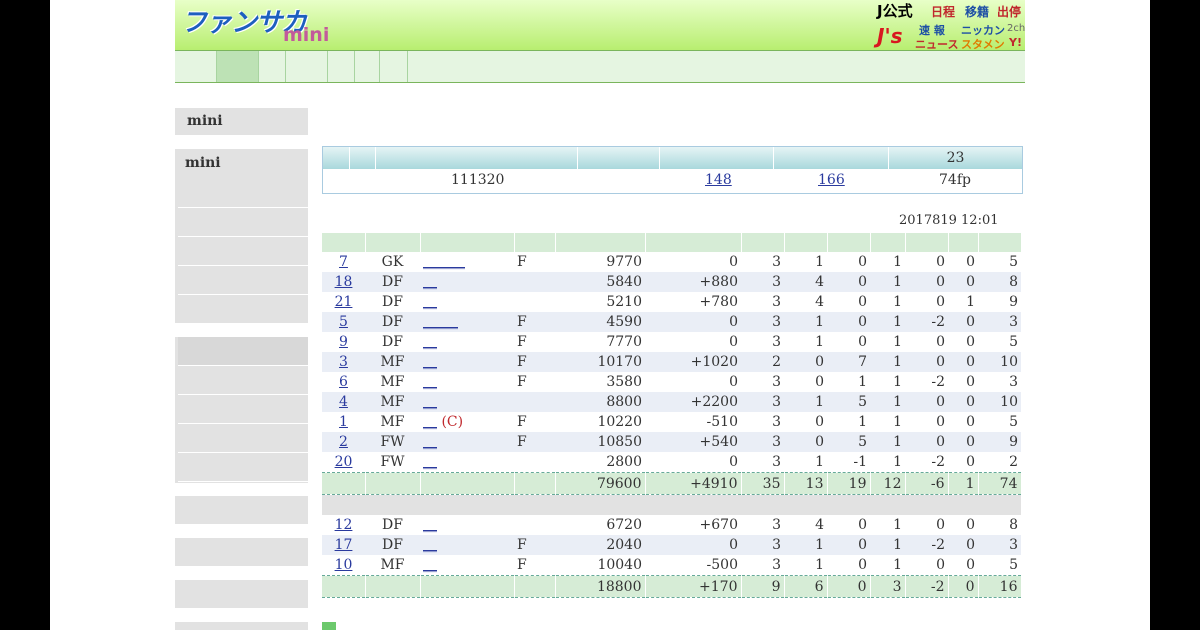 The height and width of the screenshot is (630, 1200). Describe the element at coordinates (926, 362) in the screenshot. I see `player-e: 0` at that location.